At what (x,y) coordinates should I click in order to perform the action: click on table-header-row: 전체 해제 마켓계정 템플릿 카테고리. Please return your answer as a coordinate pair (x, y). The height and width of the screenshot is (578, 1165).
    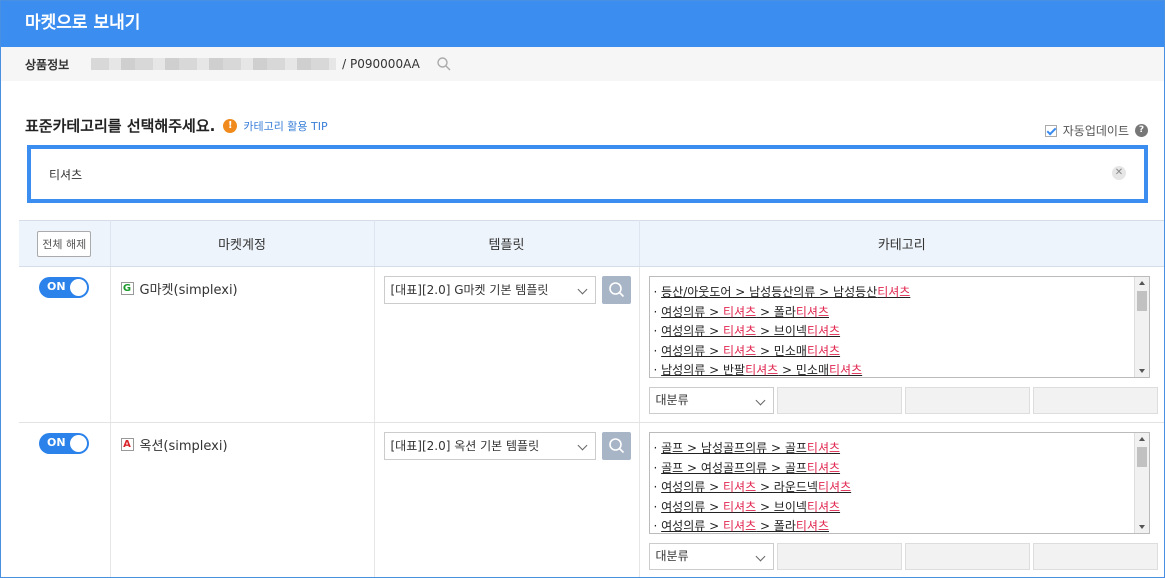
    Looking at the image, I should click on (591, 243).